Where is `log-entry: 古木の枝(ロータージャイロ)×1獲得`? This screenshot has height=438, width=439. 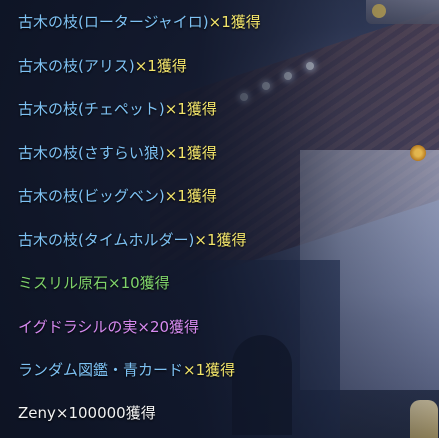
log-entry: 古木の枝(ロータージャイロ)×1獲得 is located at coordinates (139, 22).